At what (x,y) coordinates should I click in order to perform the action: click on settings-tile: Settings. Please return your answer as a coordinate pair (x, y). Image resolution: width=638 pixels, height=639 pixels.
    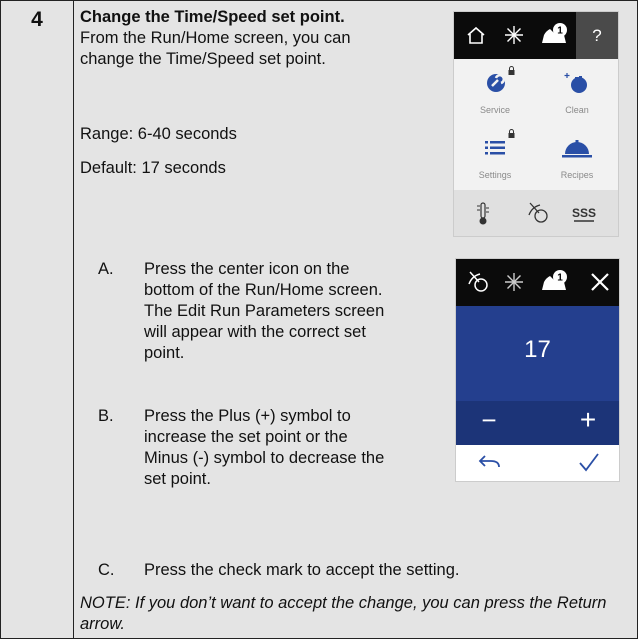
    Looking at the image, I should click on (495, 157).